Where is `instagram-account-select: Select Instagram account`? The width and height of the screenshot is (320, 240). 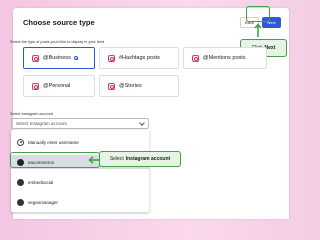 instagram-account-select: Select Instagram account is located at coordinates (80, 123).